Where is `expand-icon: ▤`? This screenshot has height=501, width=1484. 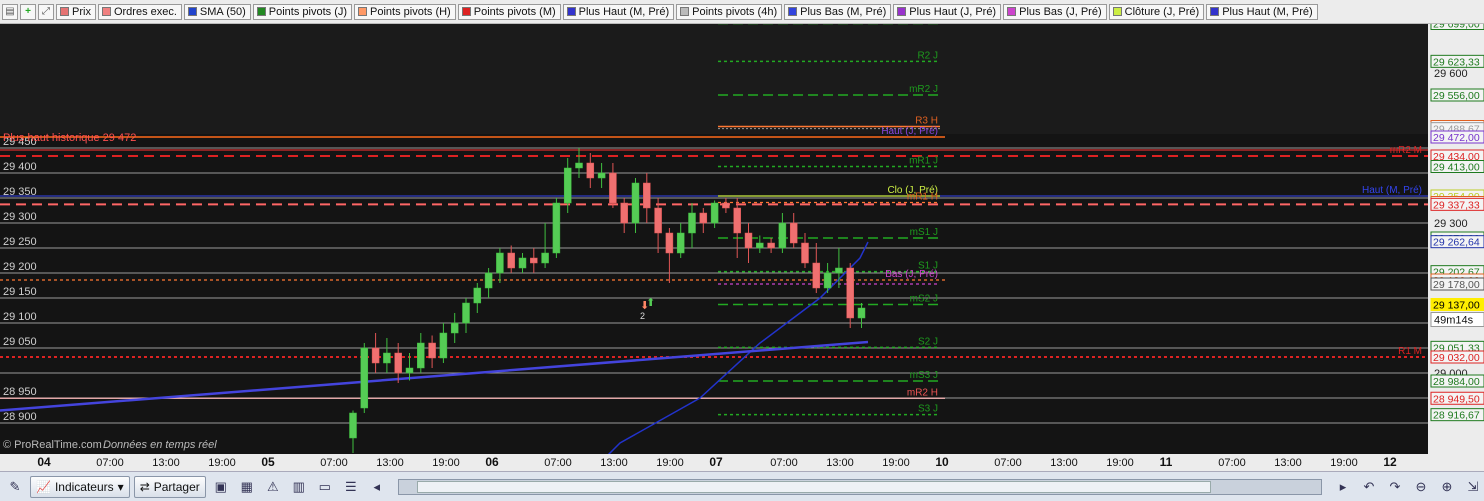 expand-icon: ▤ is located at coordinates (10, 11).